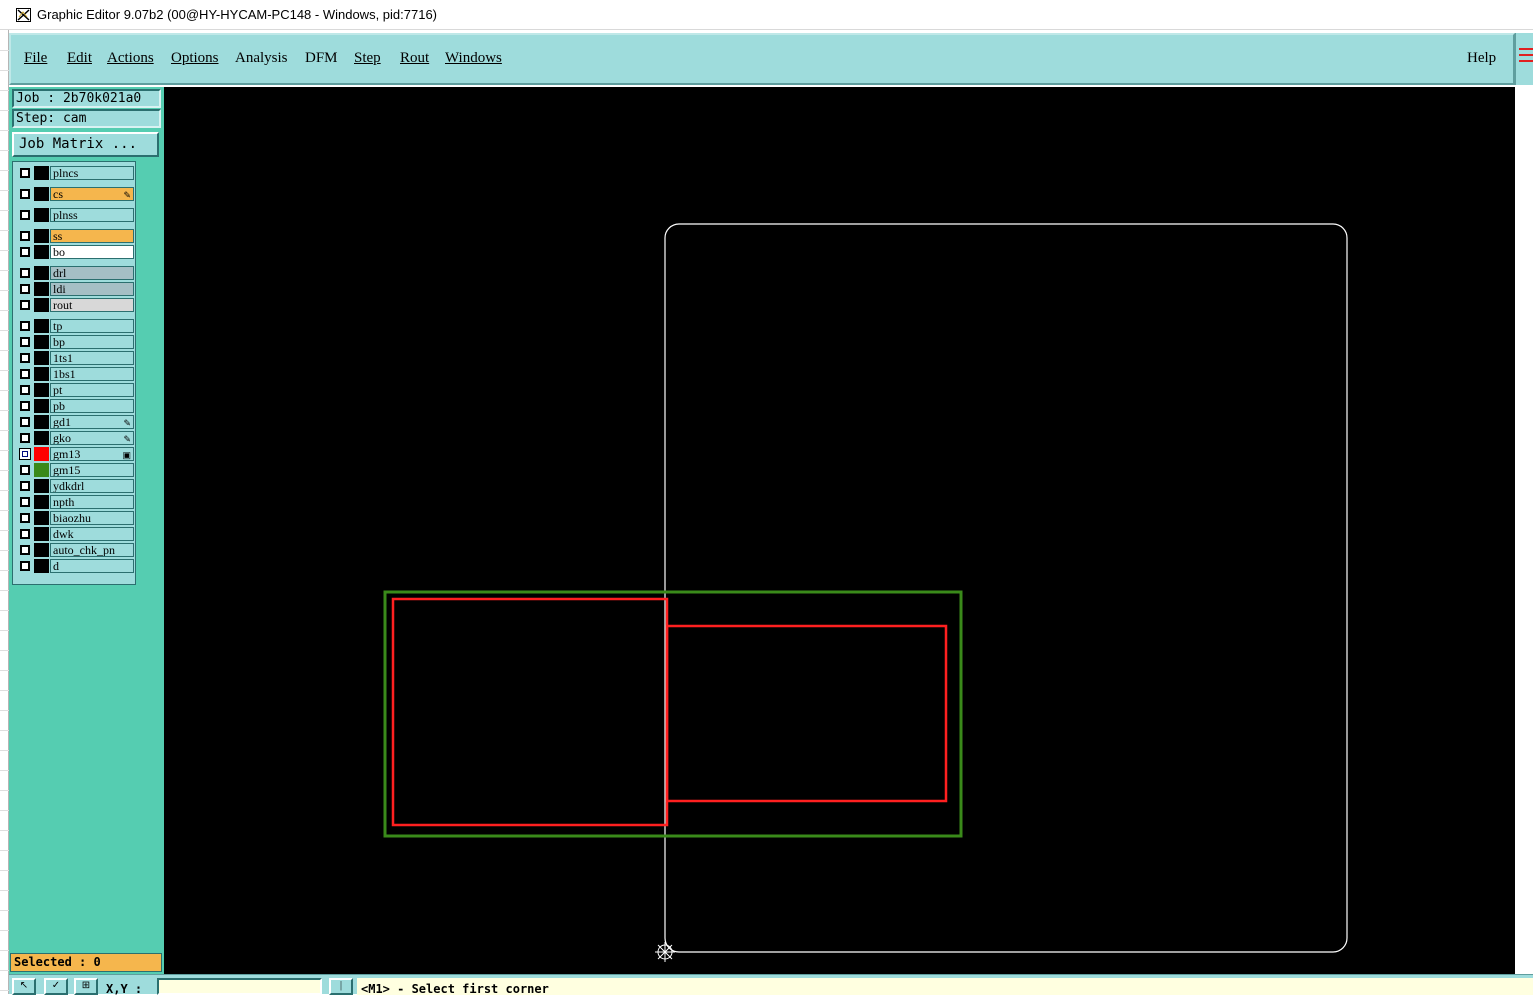 This screenshot has width=1533, height=996. I want to click on layer-name: ldi, so click(92, 289).